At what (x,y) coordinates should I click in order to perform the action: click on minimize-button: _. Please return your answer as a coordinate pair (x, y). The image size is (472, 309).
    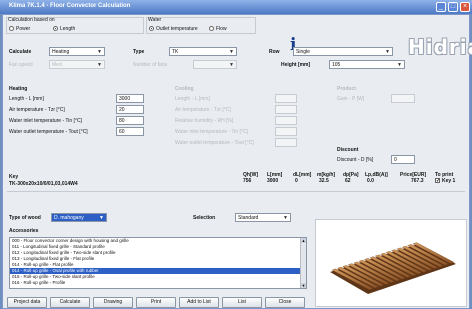
    Looking at the image, I should click on (441, 7).